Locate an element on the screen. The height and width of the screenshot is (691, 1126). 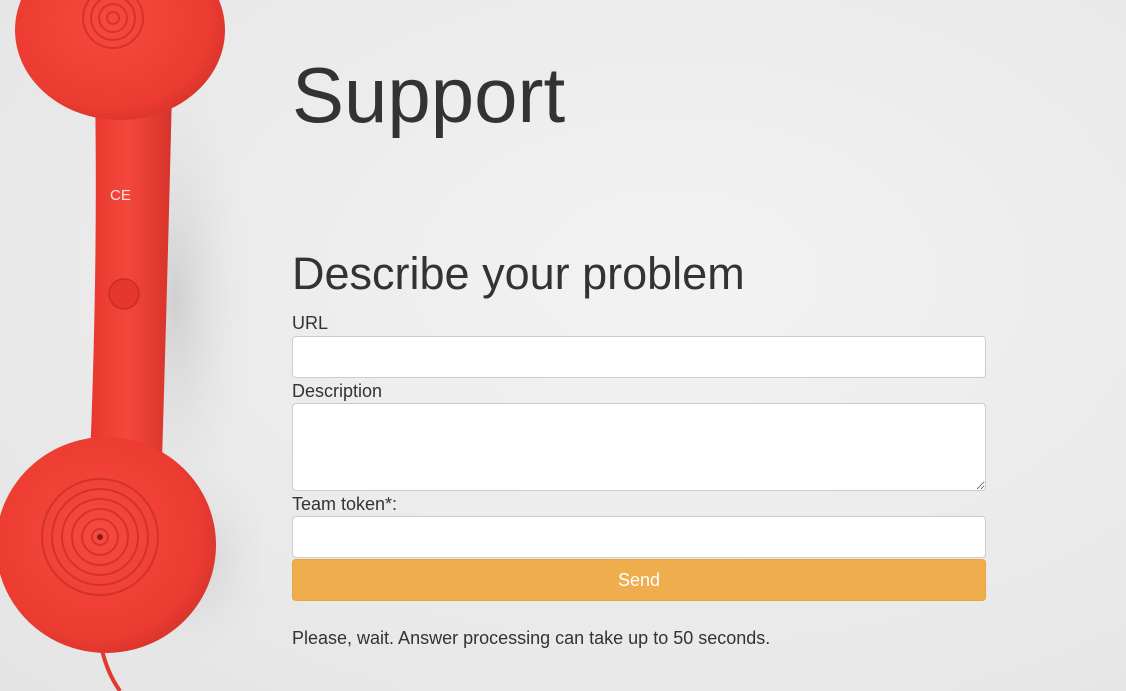
description-textarea is located at coordinates (639, 447).